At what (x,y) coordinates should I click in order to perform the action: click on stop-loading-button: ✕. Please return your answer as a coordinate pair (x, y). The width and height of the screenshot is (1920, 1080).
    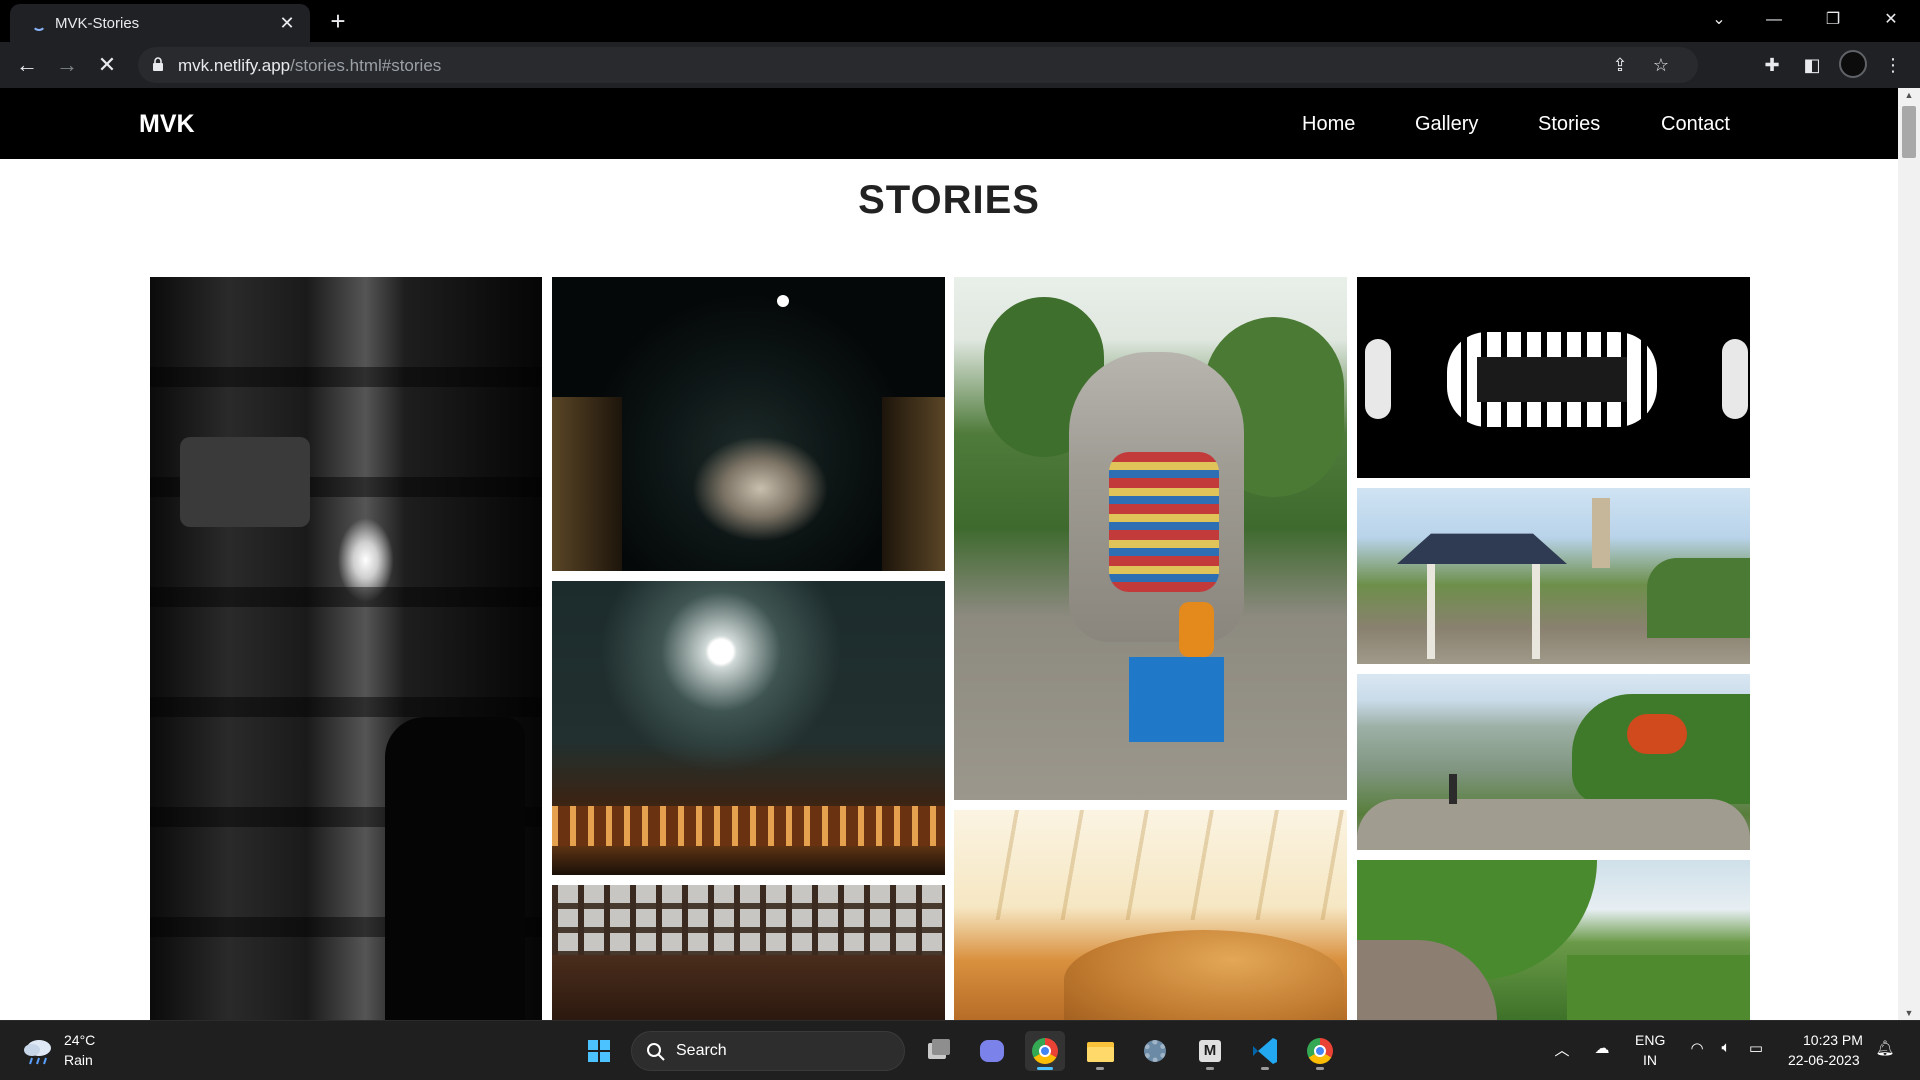
    Looking at the image, I should click on (107, 65).